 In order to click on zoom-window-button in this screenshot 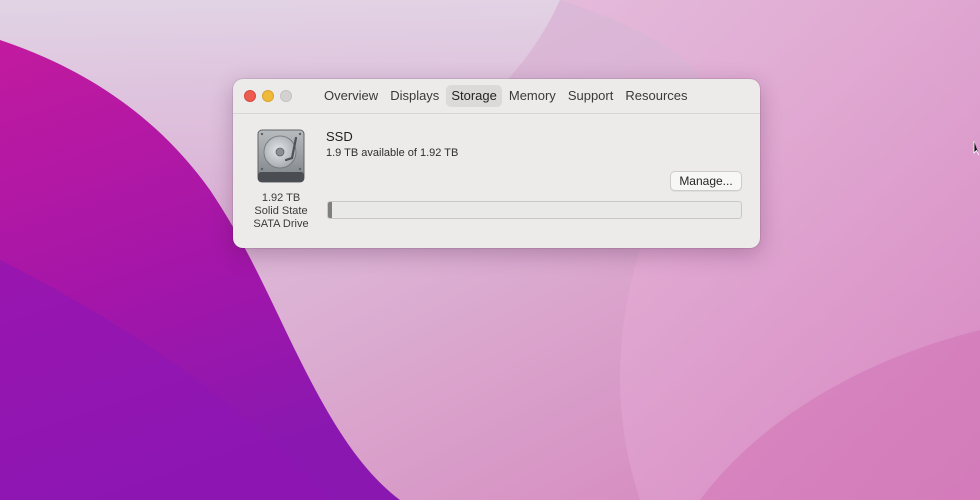, I will do `click(286, 96)`.